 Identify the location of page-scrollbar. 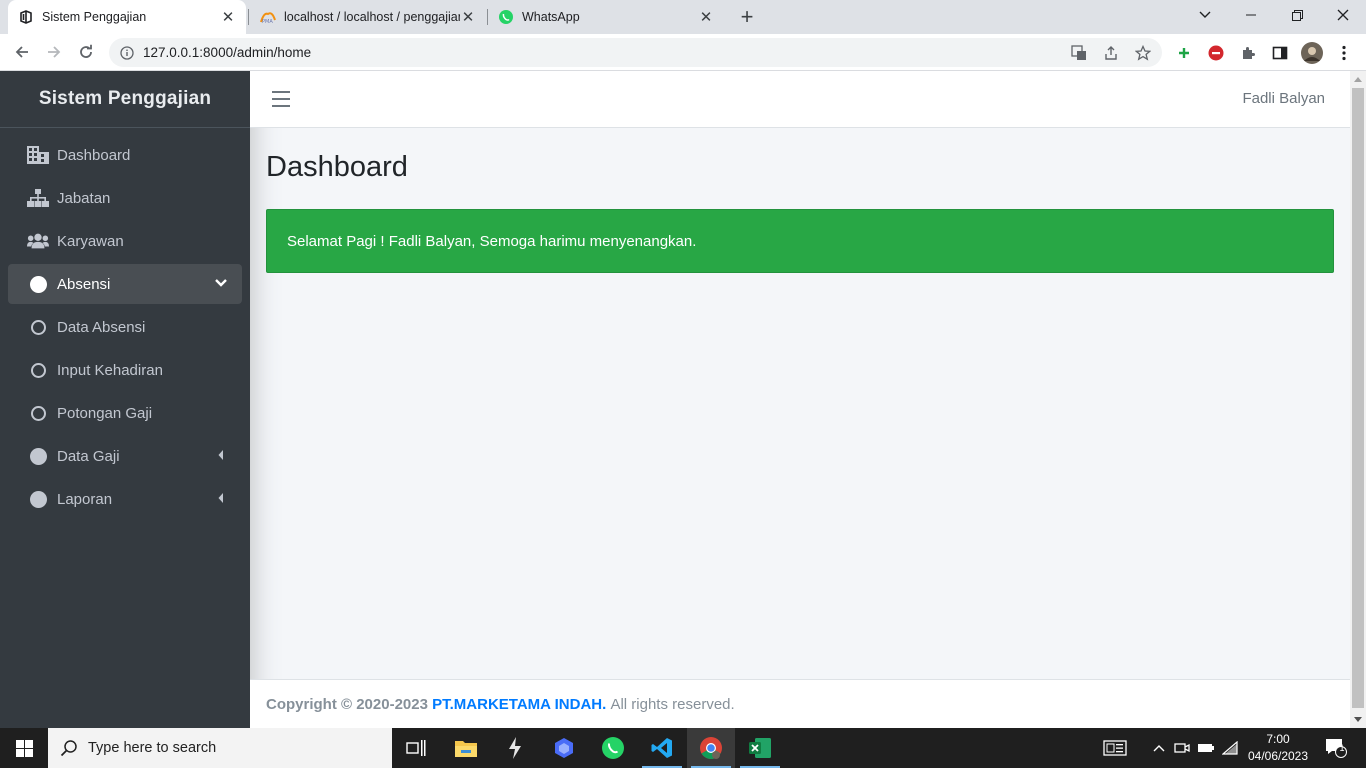
(1358, 399).